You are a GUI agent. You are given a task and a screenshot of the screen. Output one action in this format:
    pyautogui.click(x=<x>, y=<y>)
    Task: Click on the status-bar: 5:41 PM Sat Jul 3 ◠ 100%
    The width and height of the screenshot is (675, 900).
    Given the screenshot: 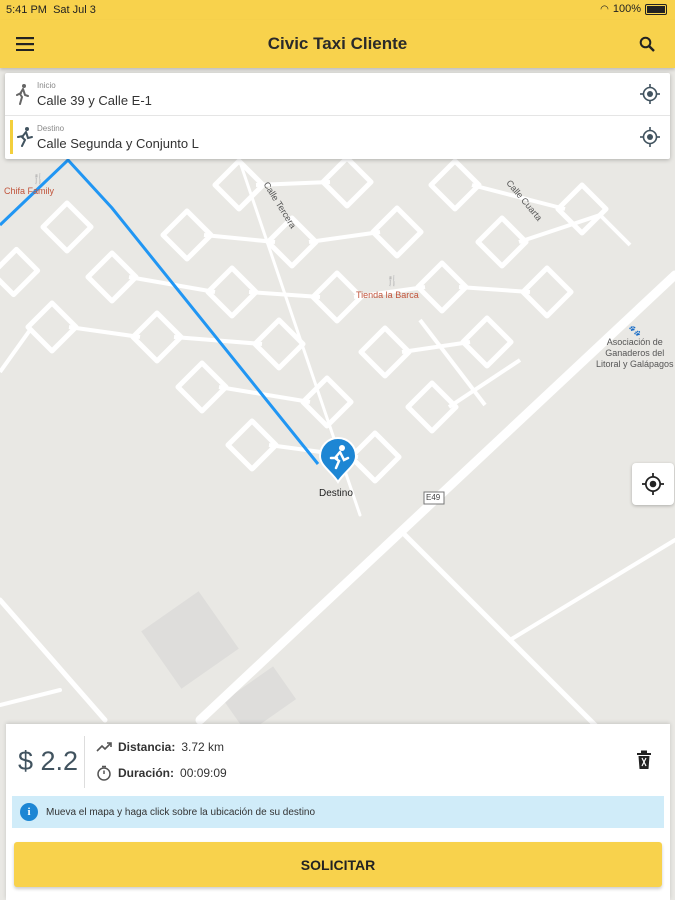 What is the action you would take?
    pyautogui.click(x=337, y=10)
    